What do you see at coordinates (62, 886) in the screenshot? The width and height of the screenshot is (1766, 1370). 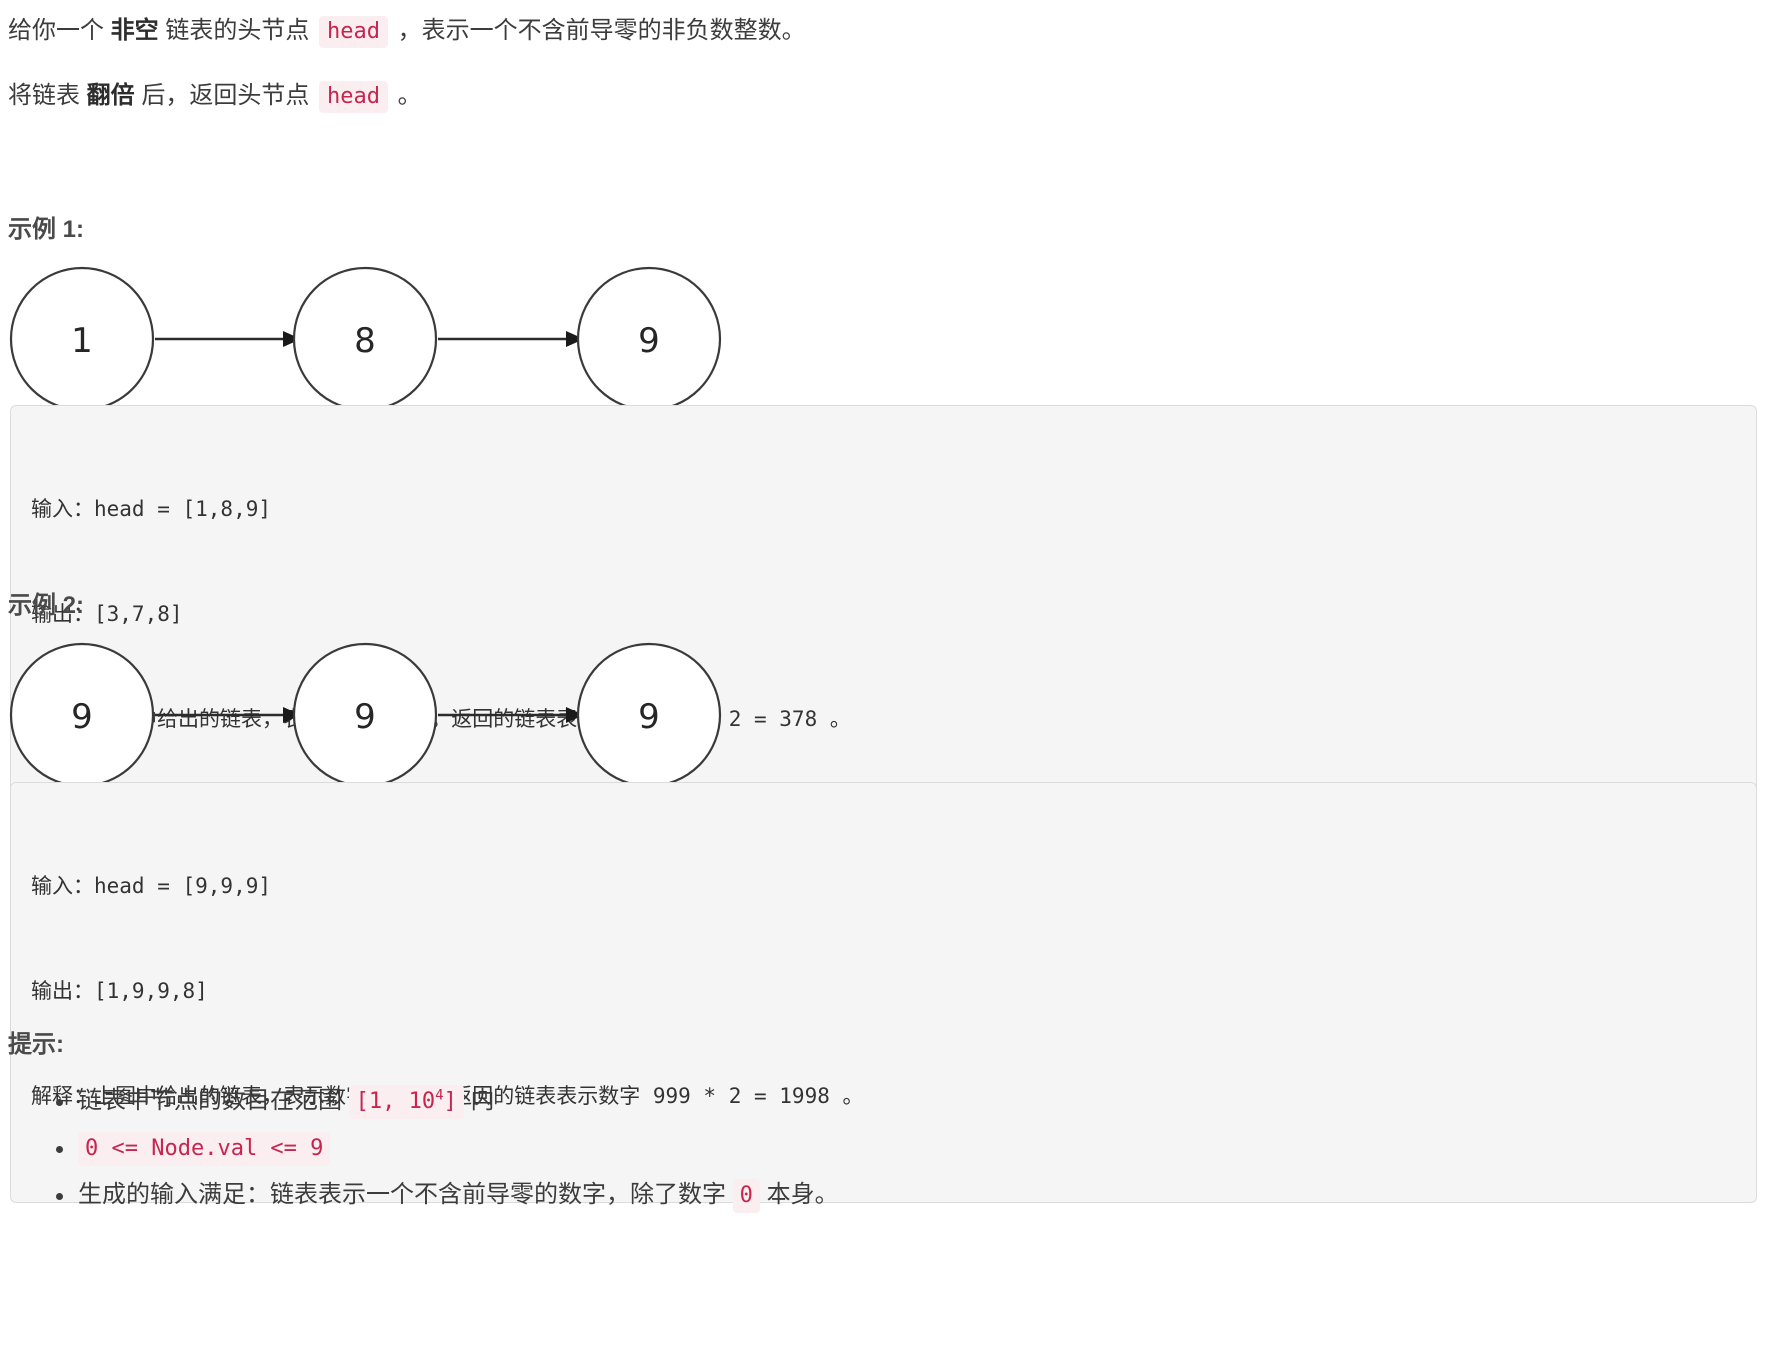 I see `example-2-input-label: 输入：` at bounding box center [62, 886].